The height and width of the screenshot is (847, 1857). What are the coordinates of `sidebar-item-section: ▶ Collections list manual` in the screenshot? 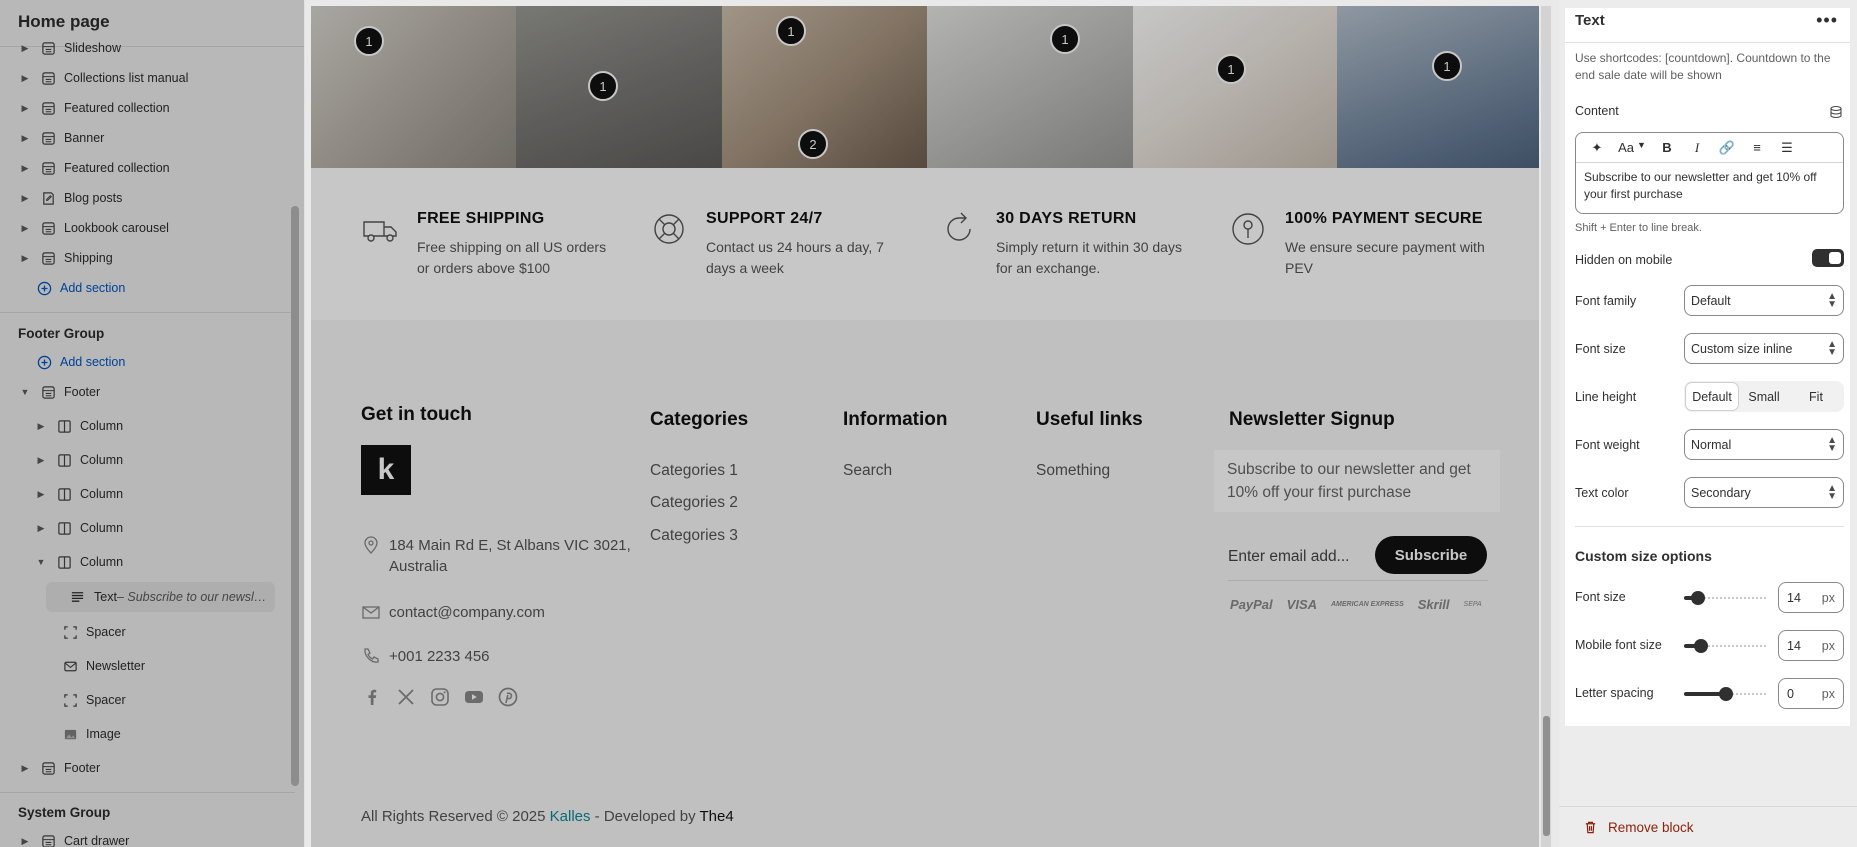 It's located at (103, 78).